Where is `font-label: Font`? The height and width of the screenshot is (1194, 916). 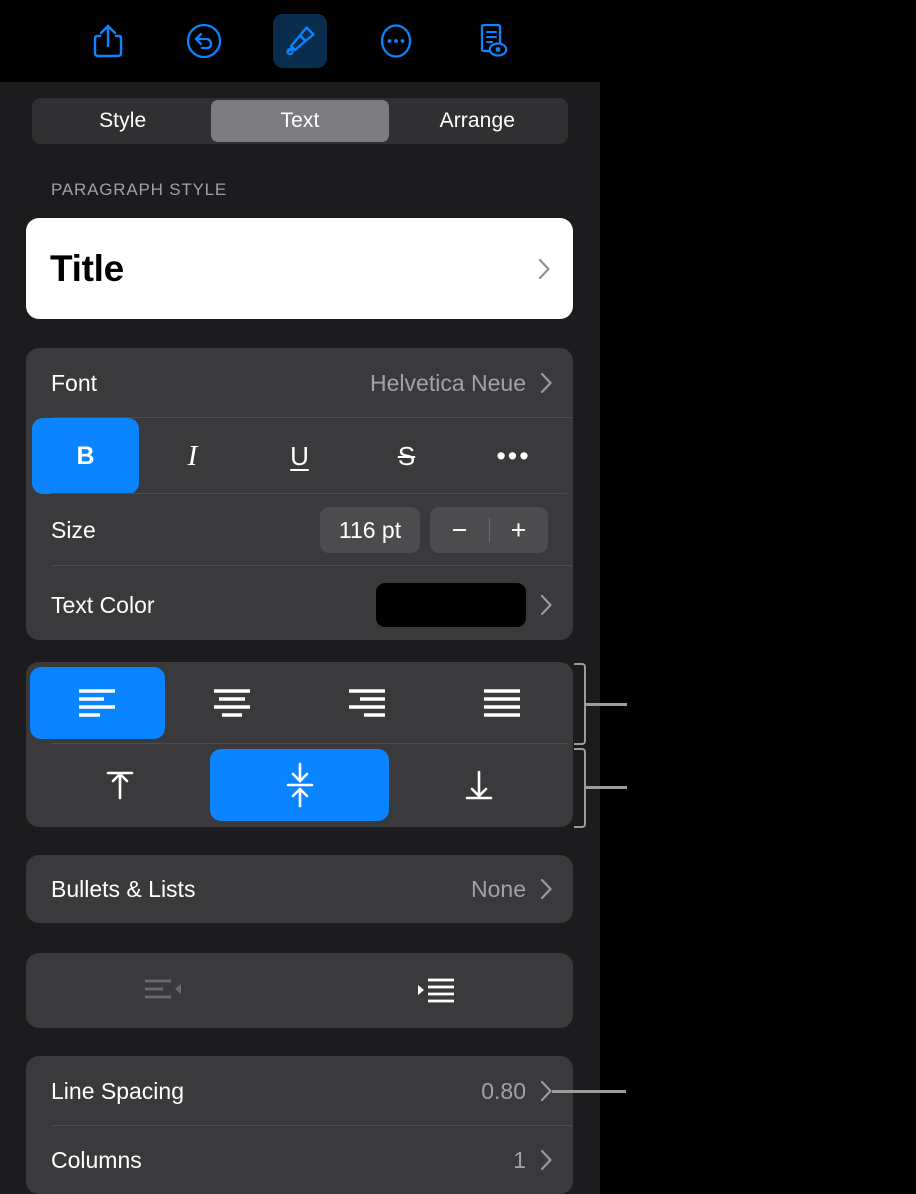 font-label: Font is located at coordinates (74, 382).